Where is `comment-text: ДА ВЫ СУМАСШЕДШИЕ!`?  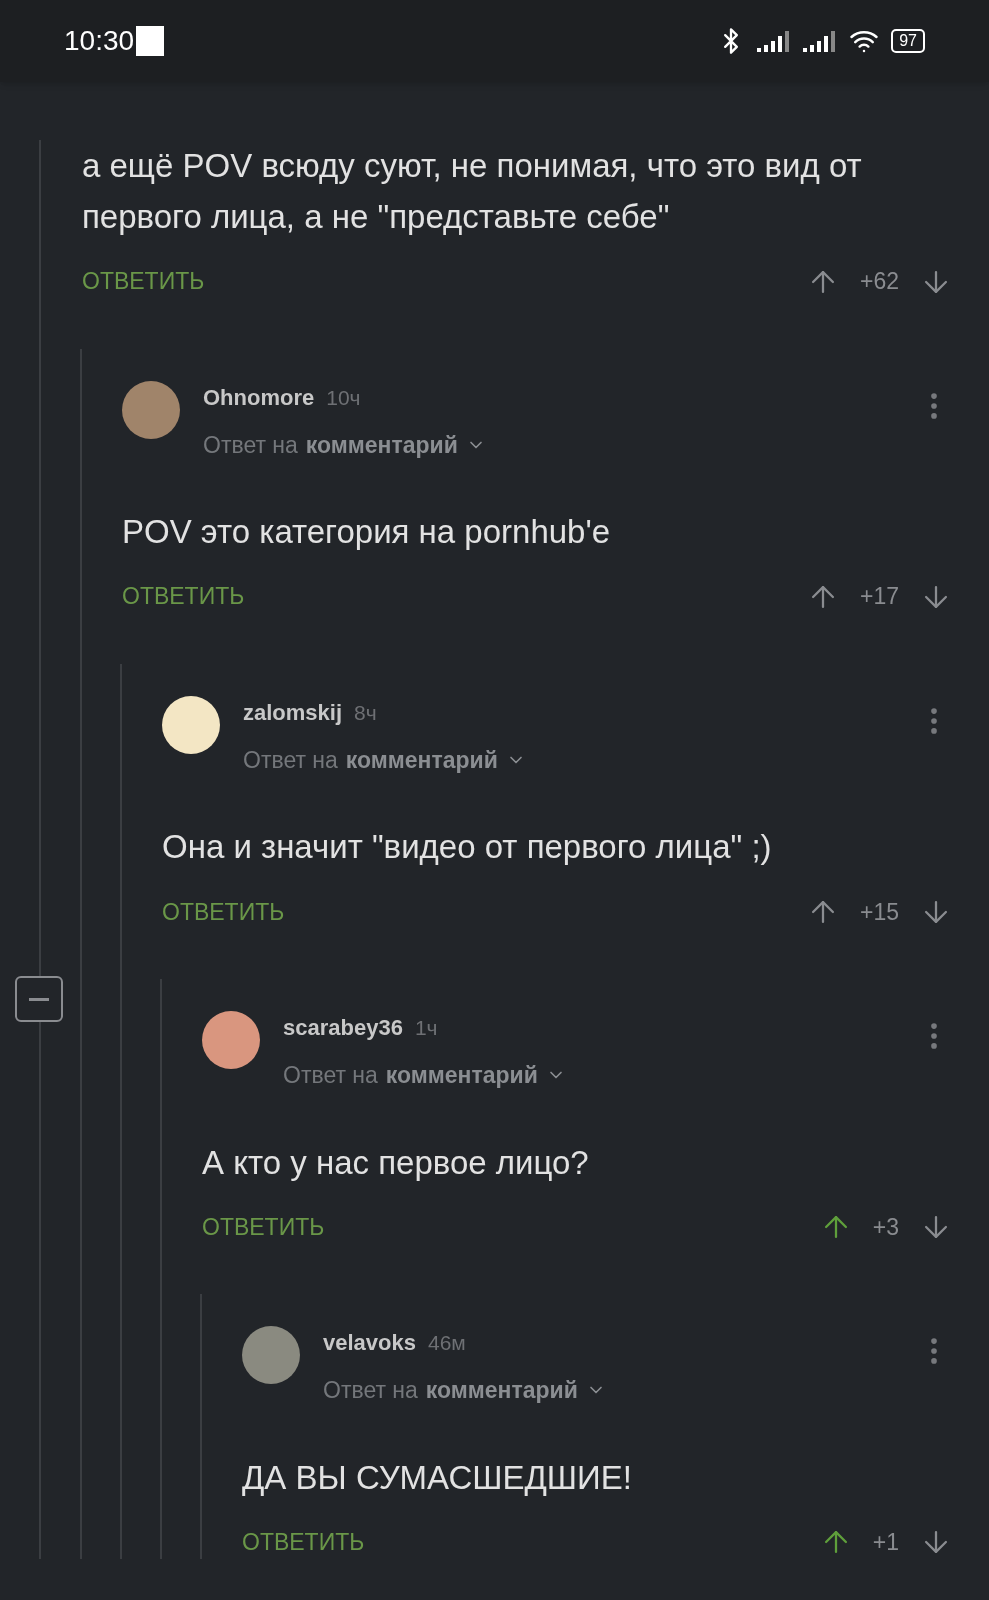
comment-text: ДА ВЫ СУМАСШЕДШИЕ! is located at coordinates (437, 1477).